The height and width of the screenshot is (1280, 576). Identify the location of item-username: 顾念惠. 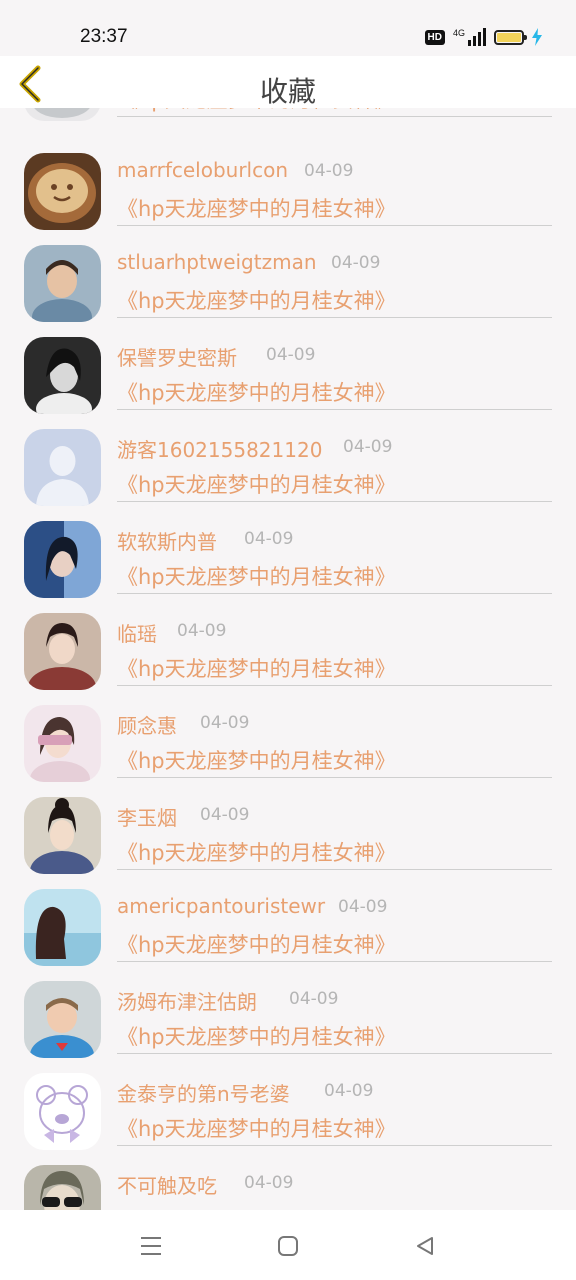
(147, 724).